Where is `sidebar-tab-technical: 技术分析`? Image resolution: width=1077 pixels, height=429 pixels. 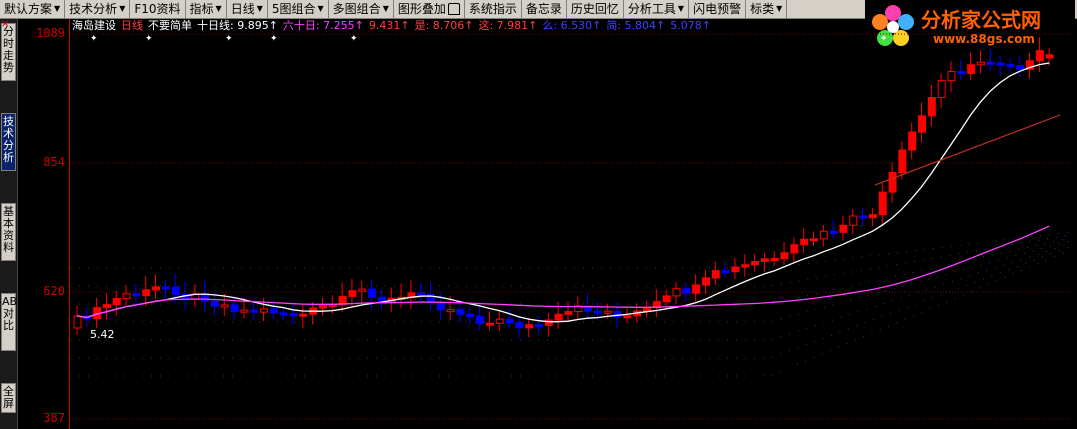
sidebar-tab-technical: 技术分析 is located at coordinates (8, 142).